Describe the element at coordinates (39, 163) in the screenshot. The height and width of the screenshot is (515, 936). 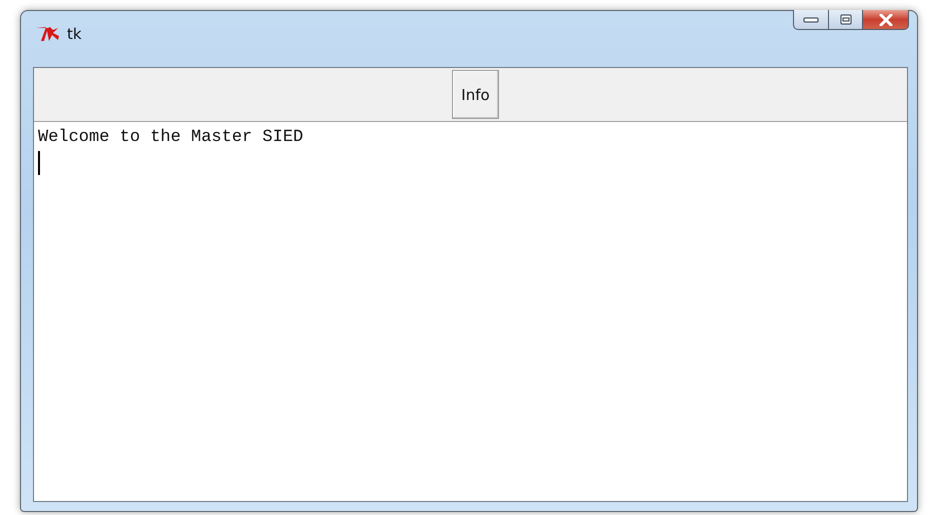
I see `text-cursor` at that location.